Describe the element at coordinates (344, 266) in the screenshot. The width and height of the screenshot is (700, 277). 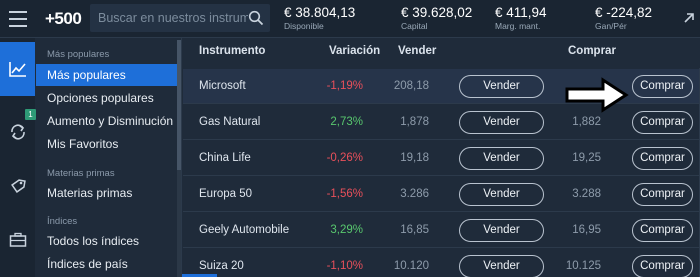
I see `change-value: -1,10%` at that location.